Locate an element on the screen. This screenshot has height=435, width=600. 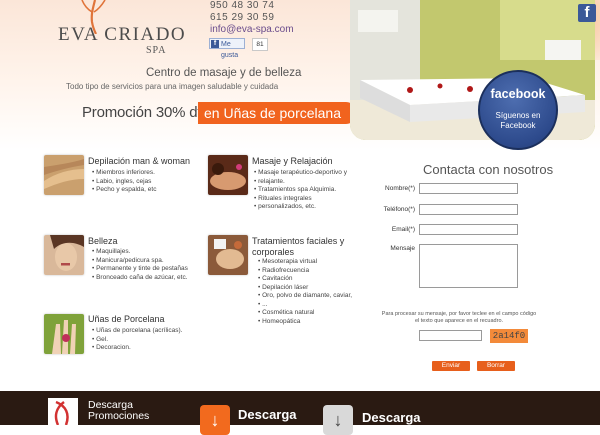
facebook-like-button: f Me gusta is located at coordinates (227, 48).